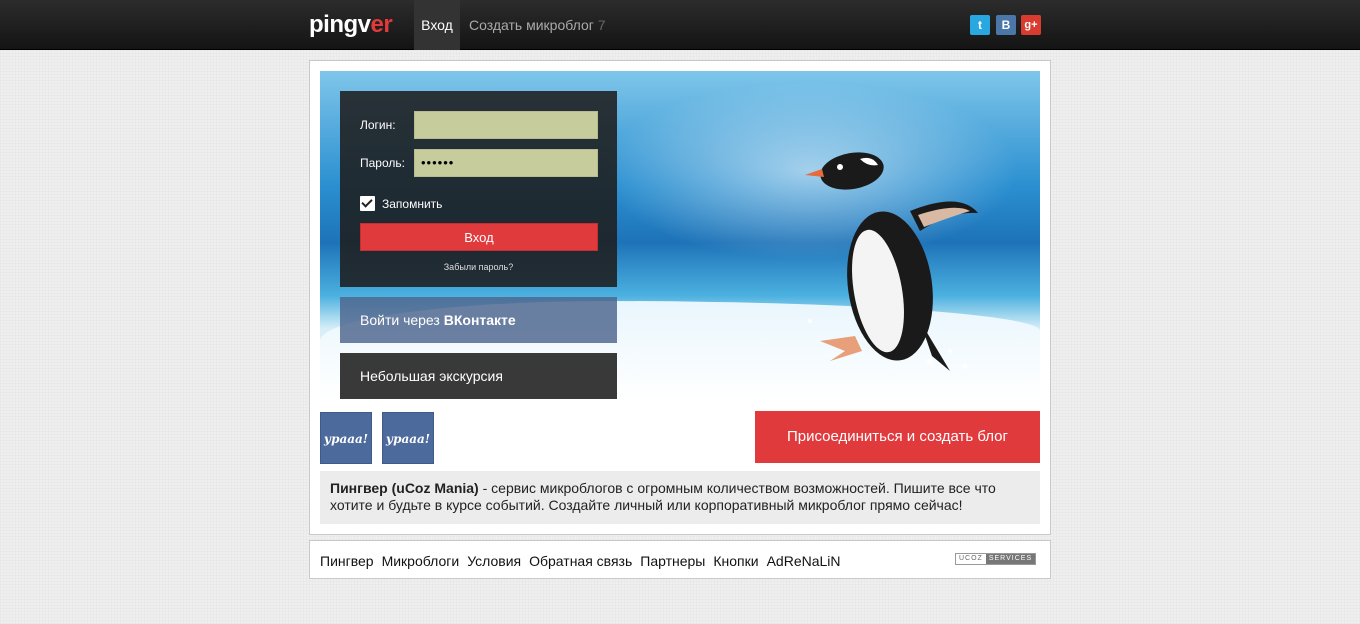  What do you see at coordinates (412, 203) in the screenshot?
I see `remember-label: Запомнить` at bounding box center [412, 203].